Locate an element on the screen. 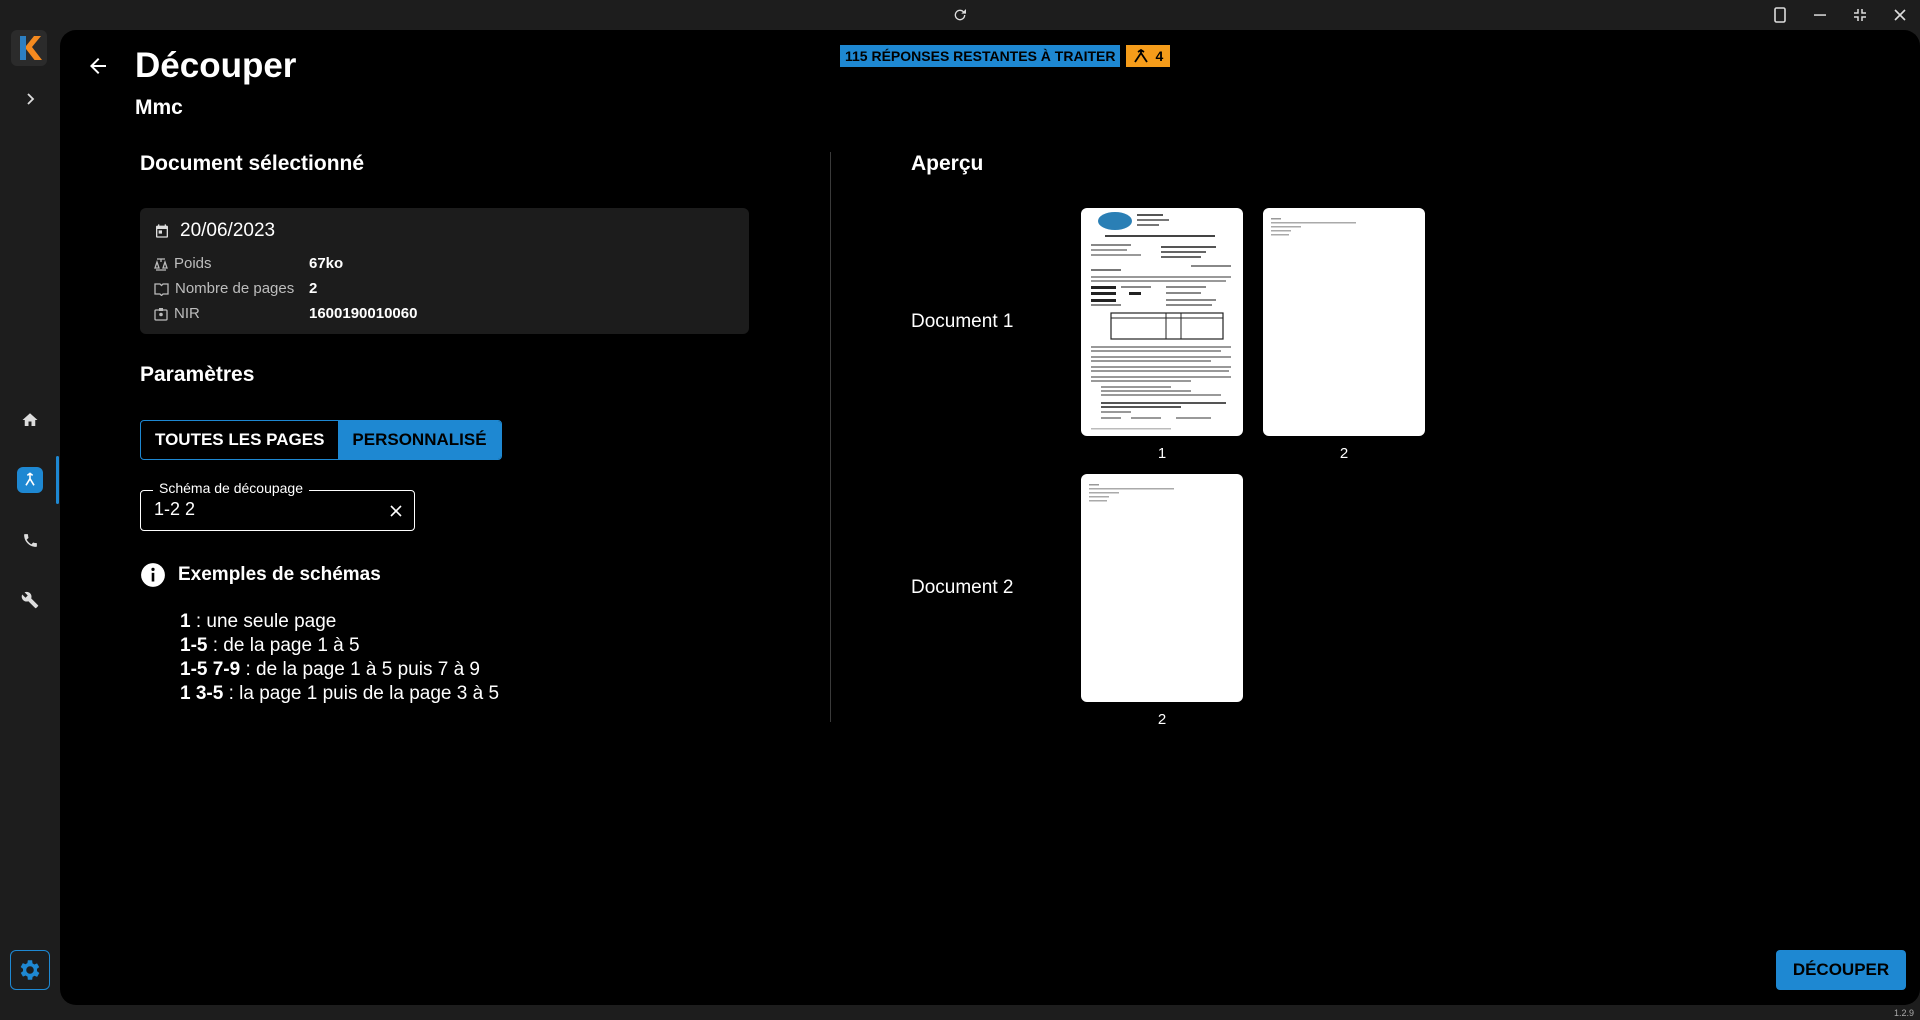 The image size is (1920, 1020). app-logo is located at coordinates (29, 48).